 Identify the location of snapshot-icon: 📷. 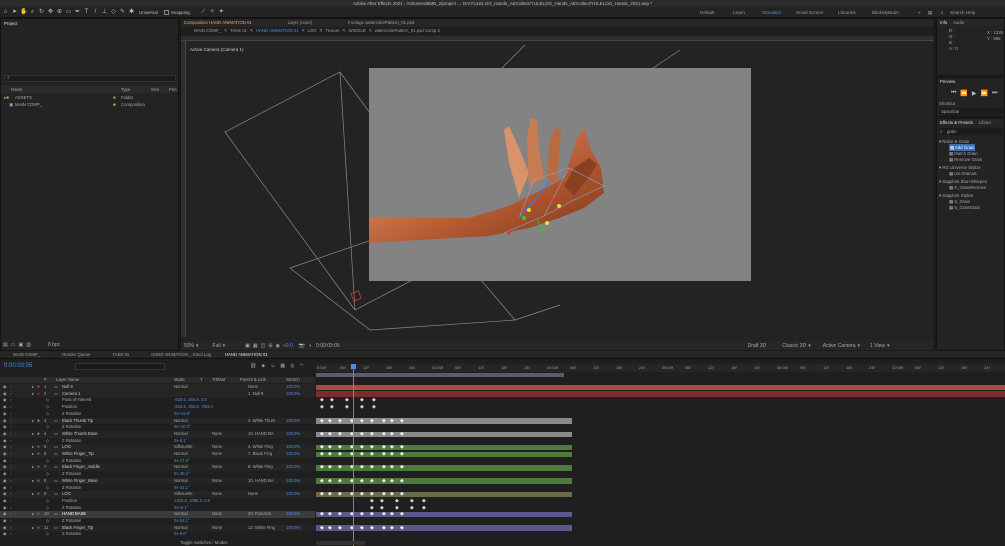
(302, 346).